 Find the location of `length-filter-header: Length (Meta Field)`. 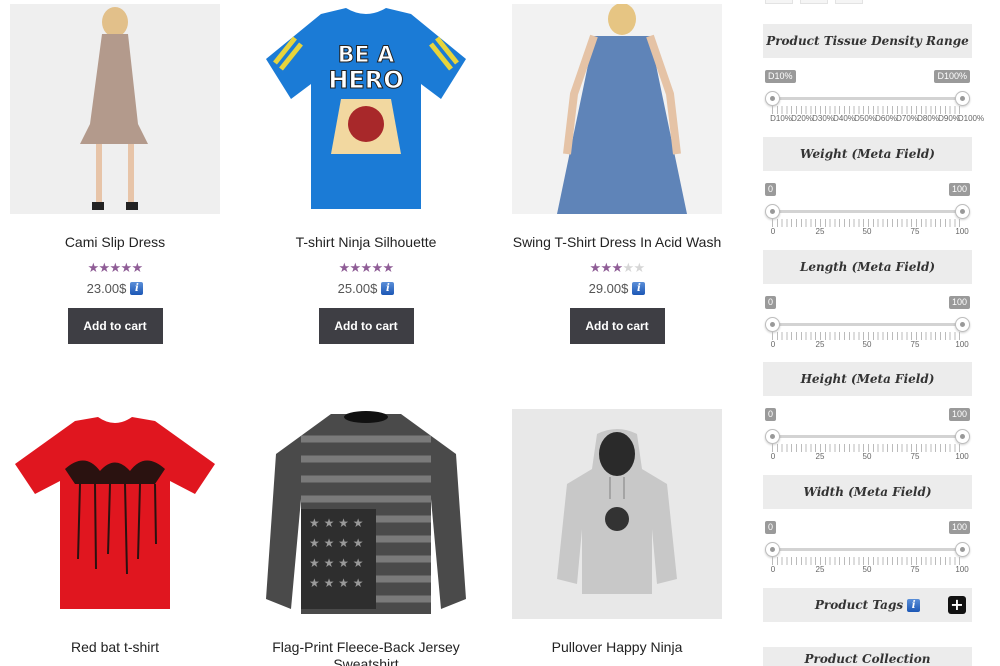

length-filter-header: Length (Meta Field) is located at coordinates (867, 267).